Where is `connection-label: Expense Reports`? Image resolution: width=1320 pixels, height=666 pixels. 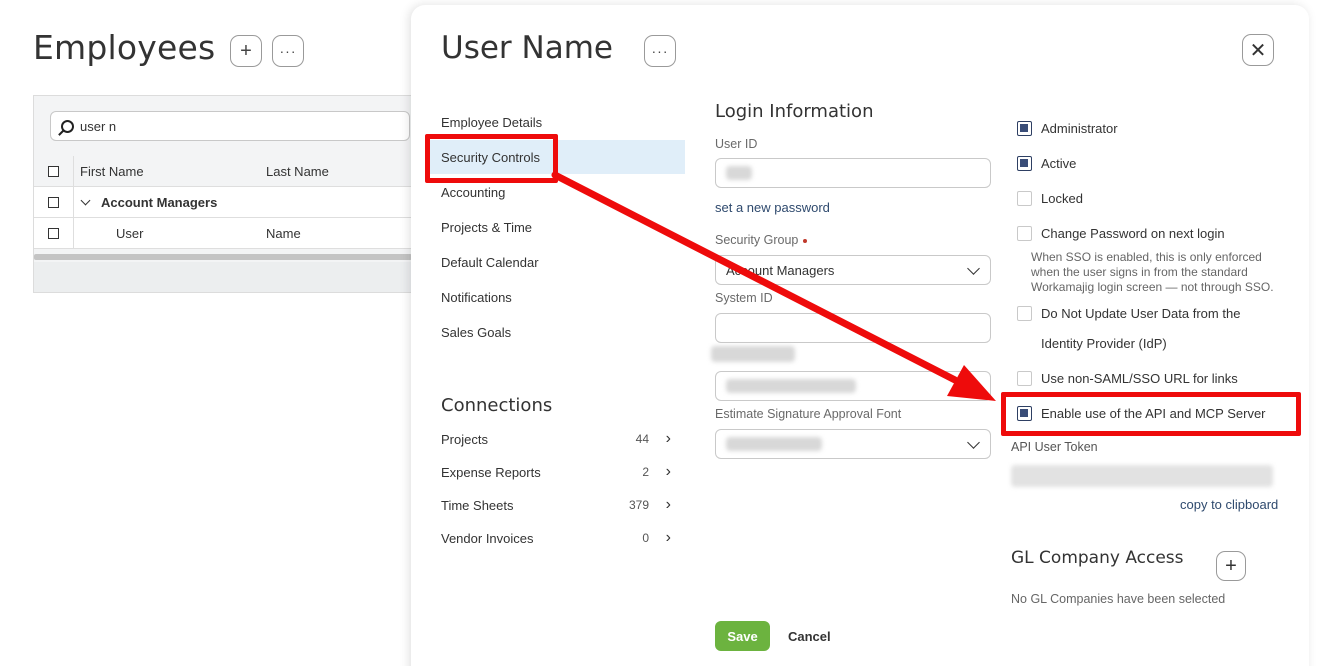 connection-label: Expense Reports is located at coordinates (491, 472).